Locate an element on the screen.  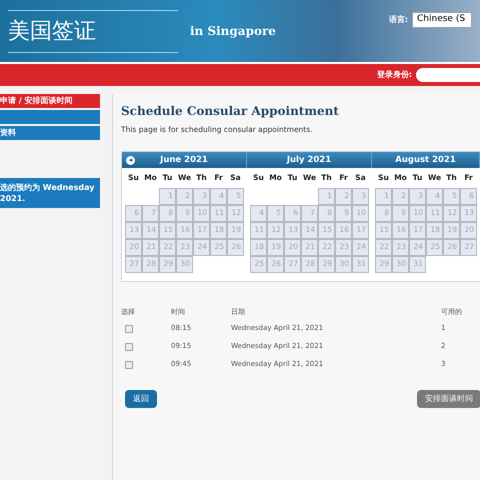
schedule-button: 安排面谈时间 is located at coordinates (448, 399).